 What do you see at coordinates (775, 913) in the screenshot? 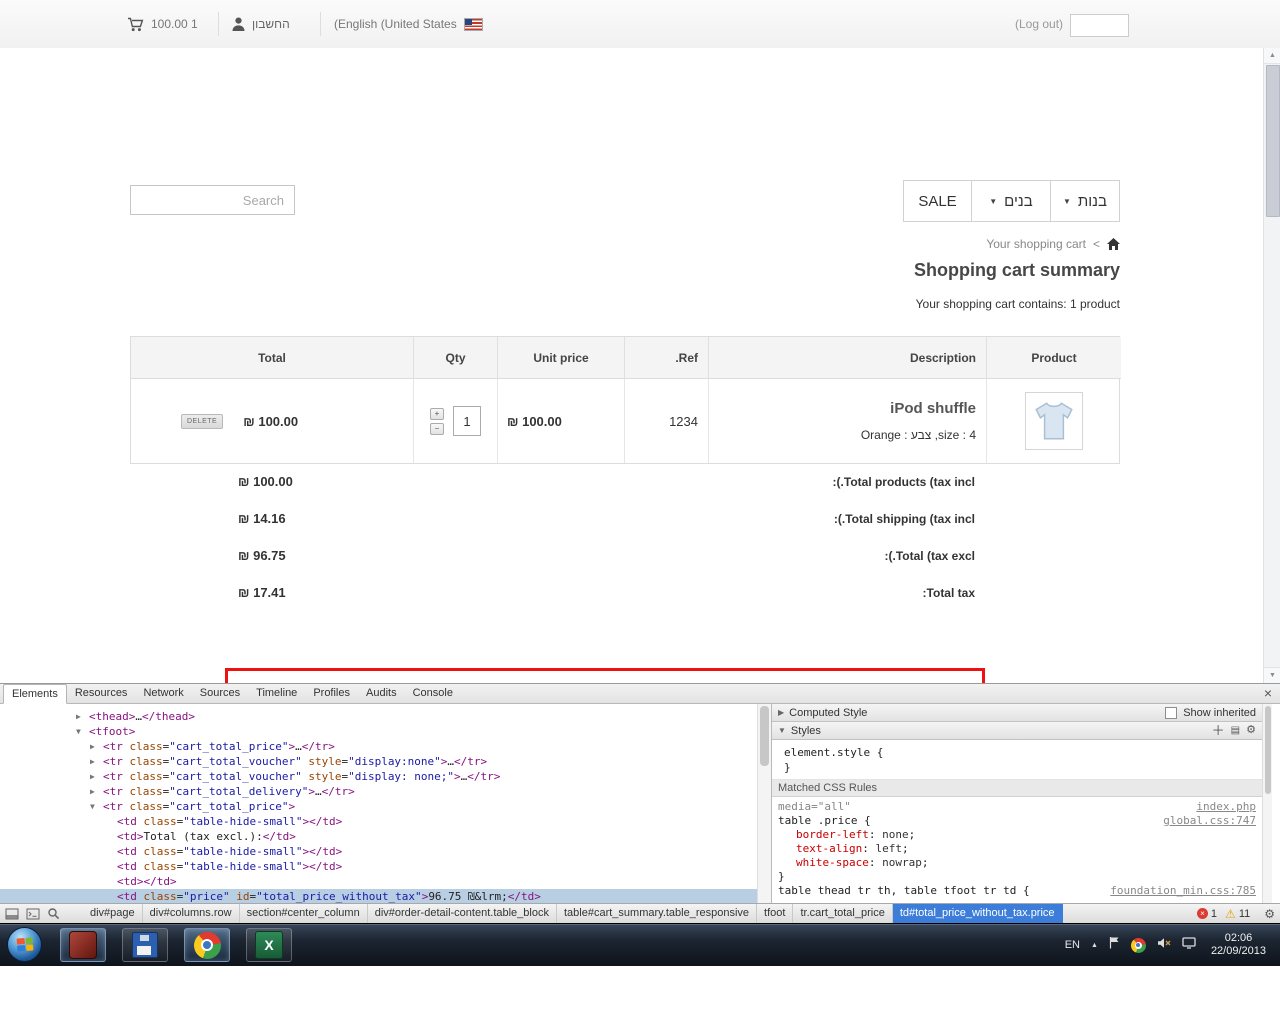
I see `dom-breadcrumb-item: tfoot` at bounding box center [775, 913].